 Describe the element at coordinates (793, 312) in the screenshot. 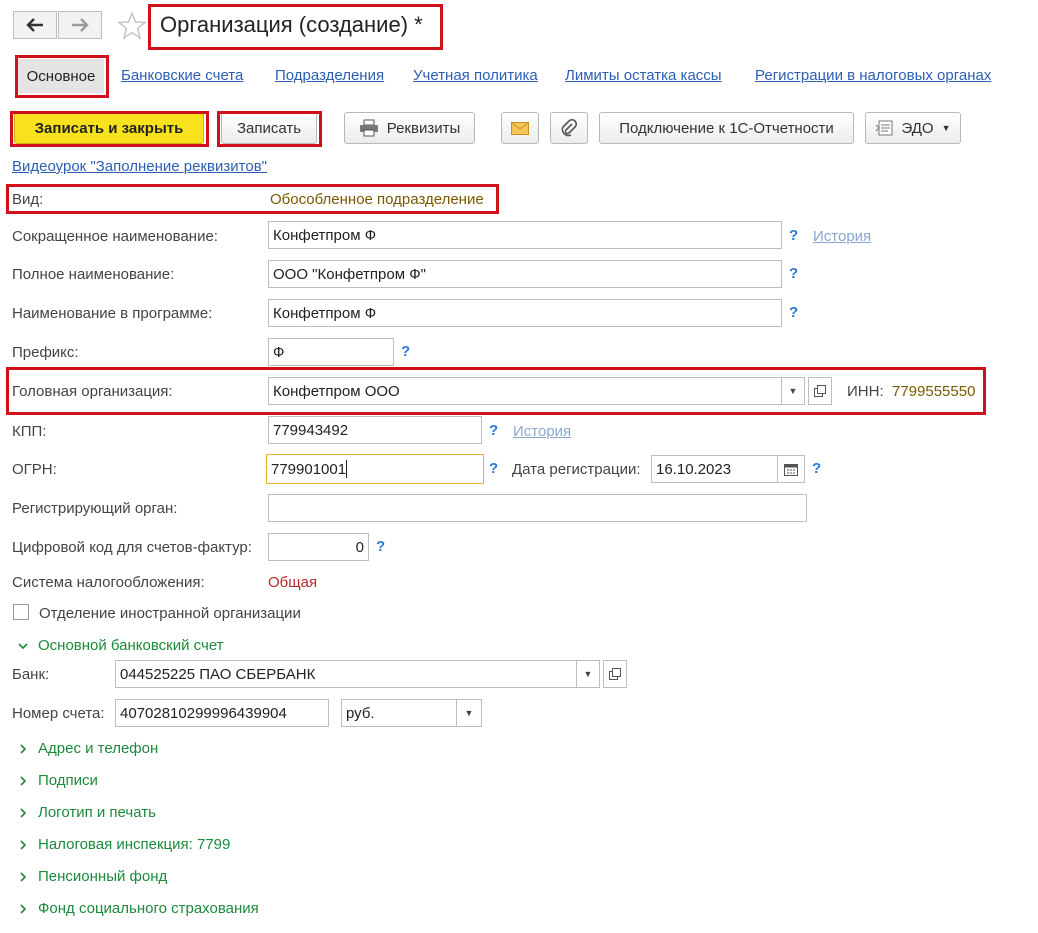

I see `program-name-help: ?` at that location.